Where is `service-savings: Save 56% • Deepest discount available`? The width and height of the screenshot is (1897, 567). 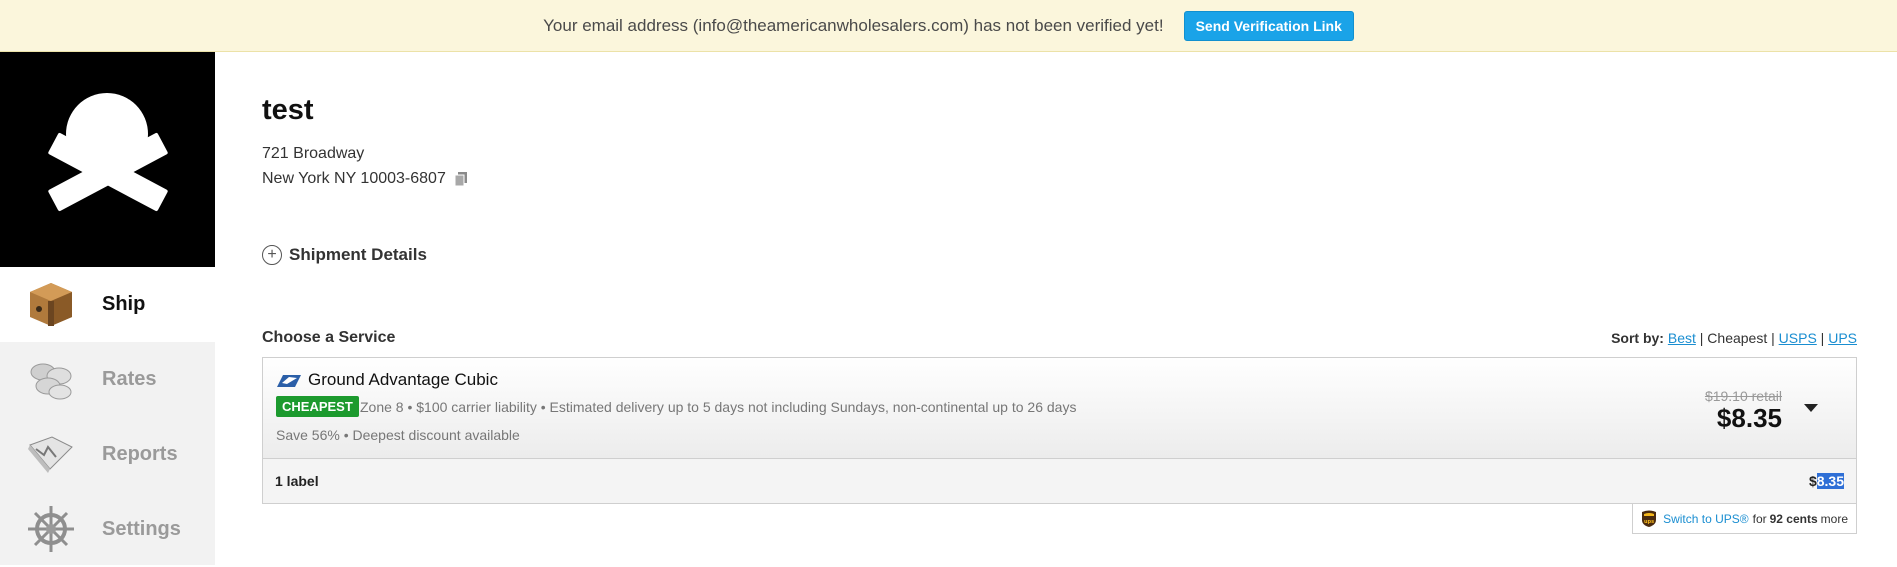
service-savings: Save 56% • Deepest discount available is located at coordinates (398, 435).